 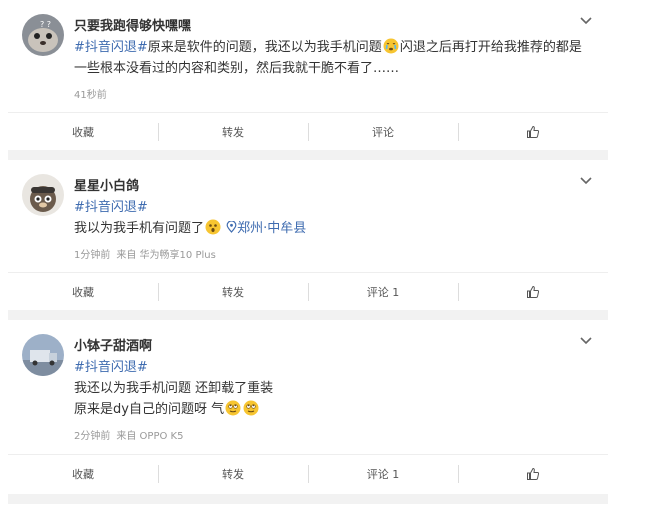 What do you see at coordinates (113, 344) in the screenshot?
I see `username: 小钵子甜酒啊` at bounding box center [113, 344].